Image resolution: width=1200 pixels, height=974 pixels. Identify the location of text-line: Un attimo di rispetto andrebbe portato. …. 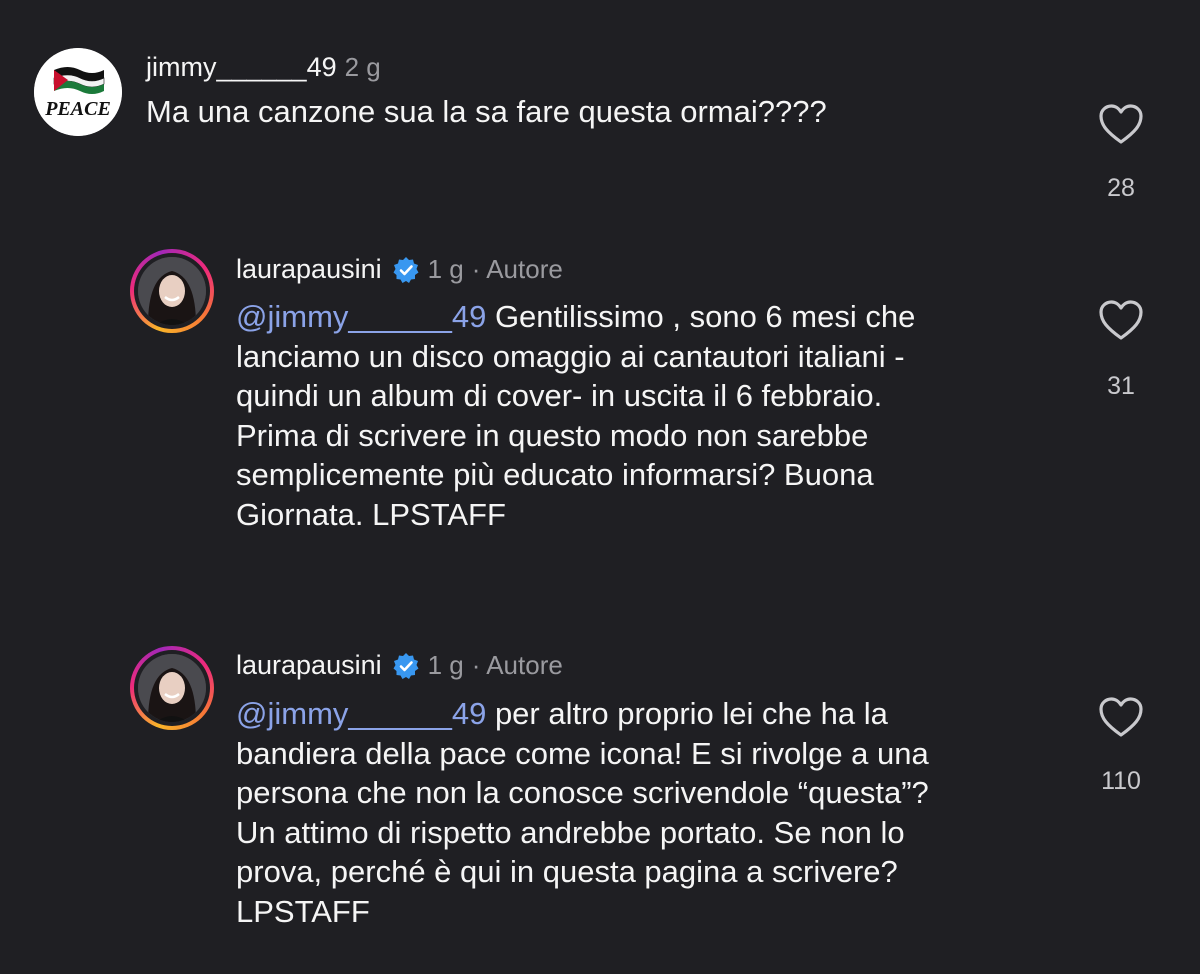
(570, 832).